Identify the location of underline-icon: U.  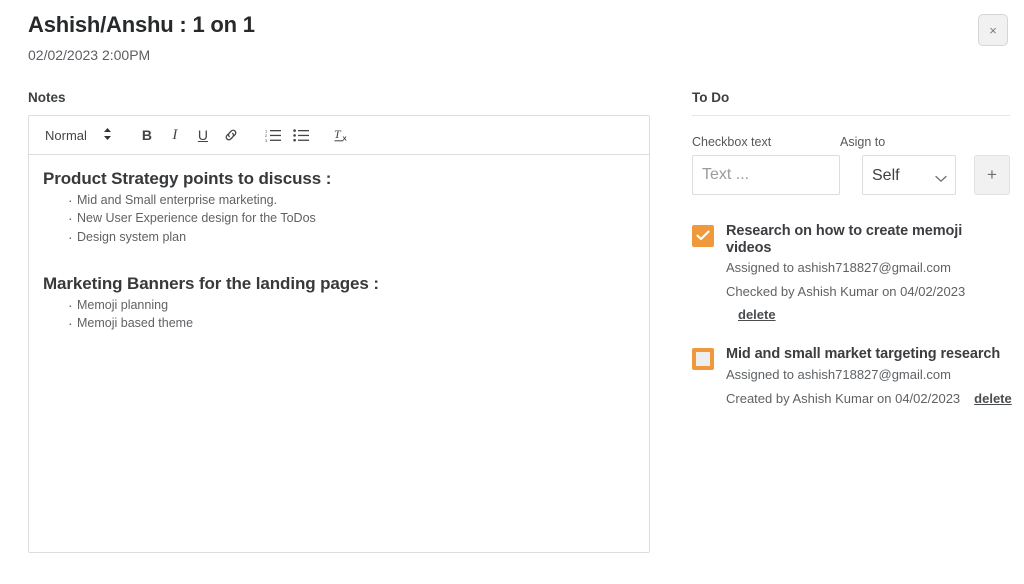
(202, 135).